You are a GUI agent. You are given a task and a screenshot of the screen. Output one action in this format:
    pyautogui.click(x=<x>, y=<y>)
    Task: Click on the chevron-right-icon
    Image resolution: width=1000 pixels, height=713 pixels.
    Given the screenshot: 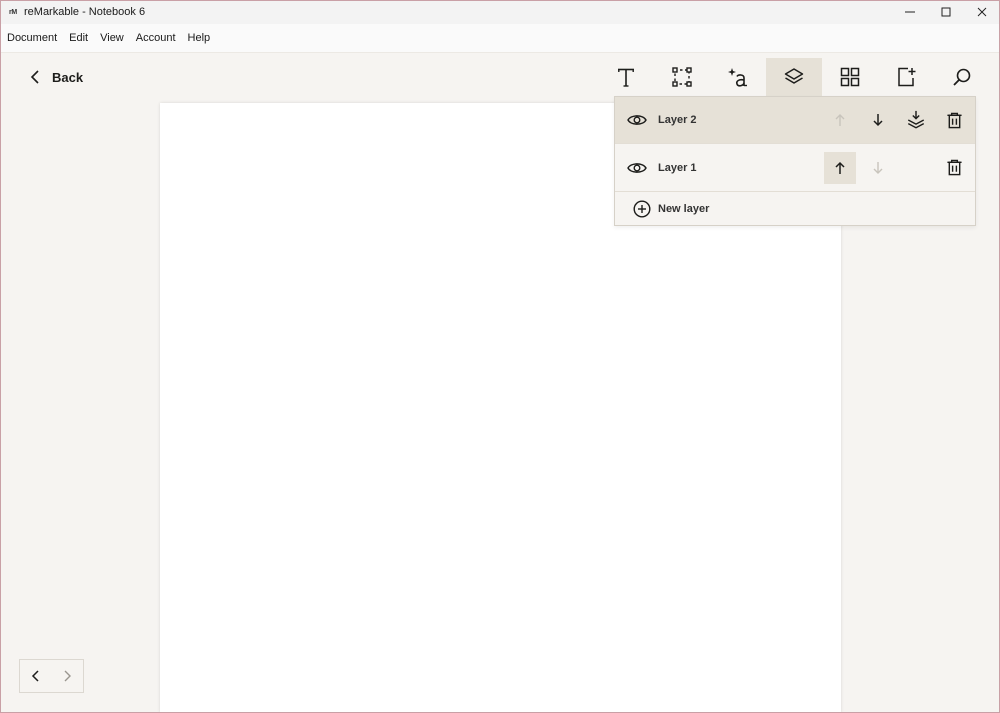 What is the action you would take?
    pyautogui.click(x=67, y=676)
    